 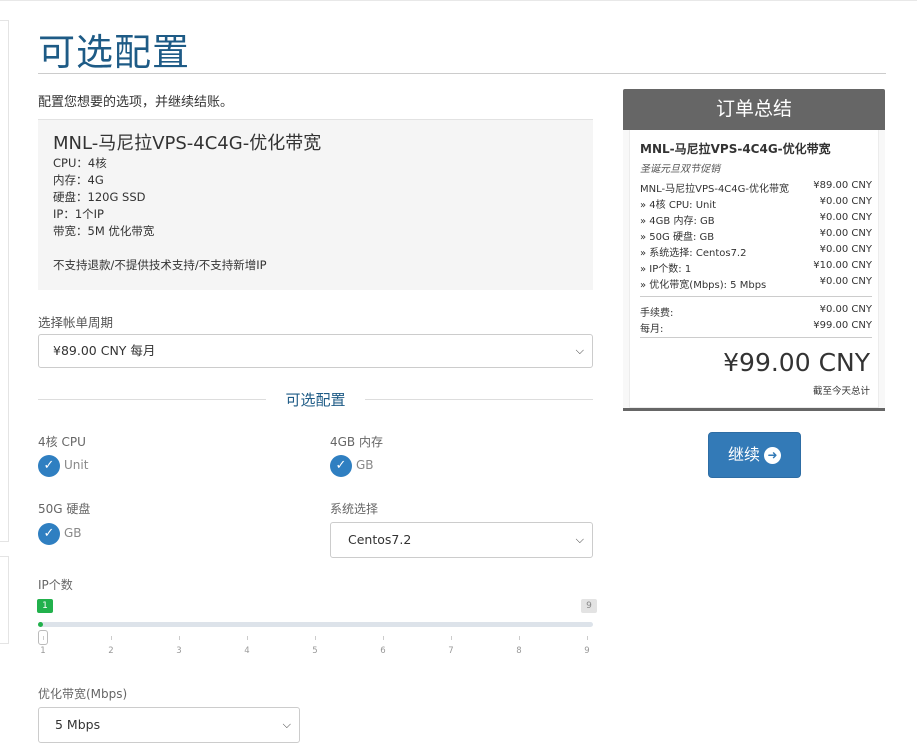 What do you see at coordinates (451, 651) in the screenshot?
I see `ip-slider-tick-label: 7` at bounding box center [451, 651].